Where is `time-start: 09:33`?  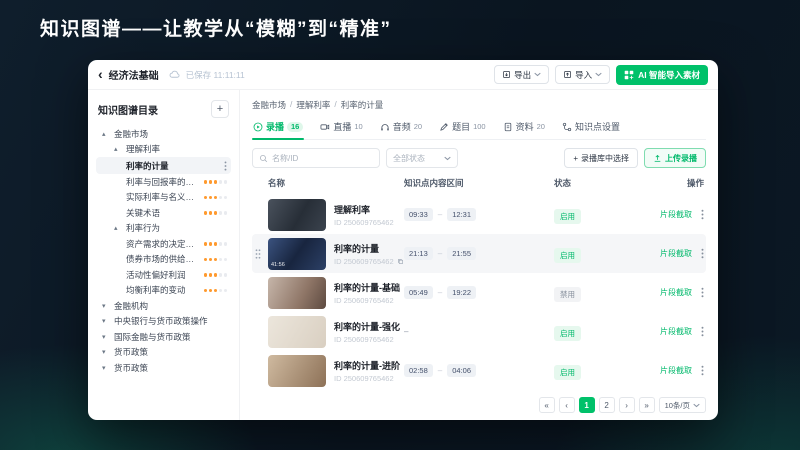
time-start: 09:33 is located at coordinates (418, 214).